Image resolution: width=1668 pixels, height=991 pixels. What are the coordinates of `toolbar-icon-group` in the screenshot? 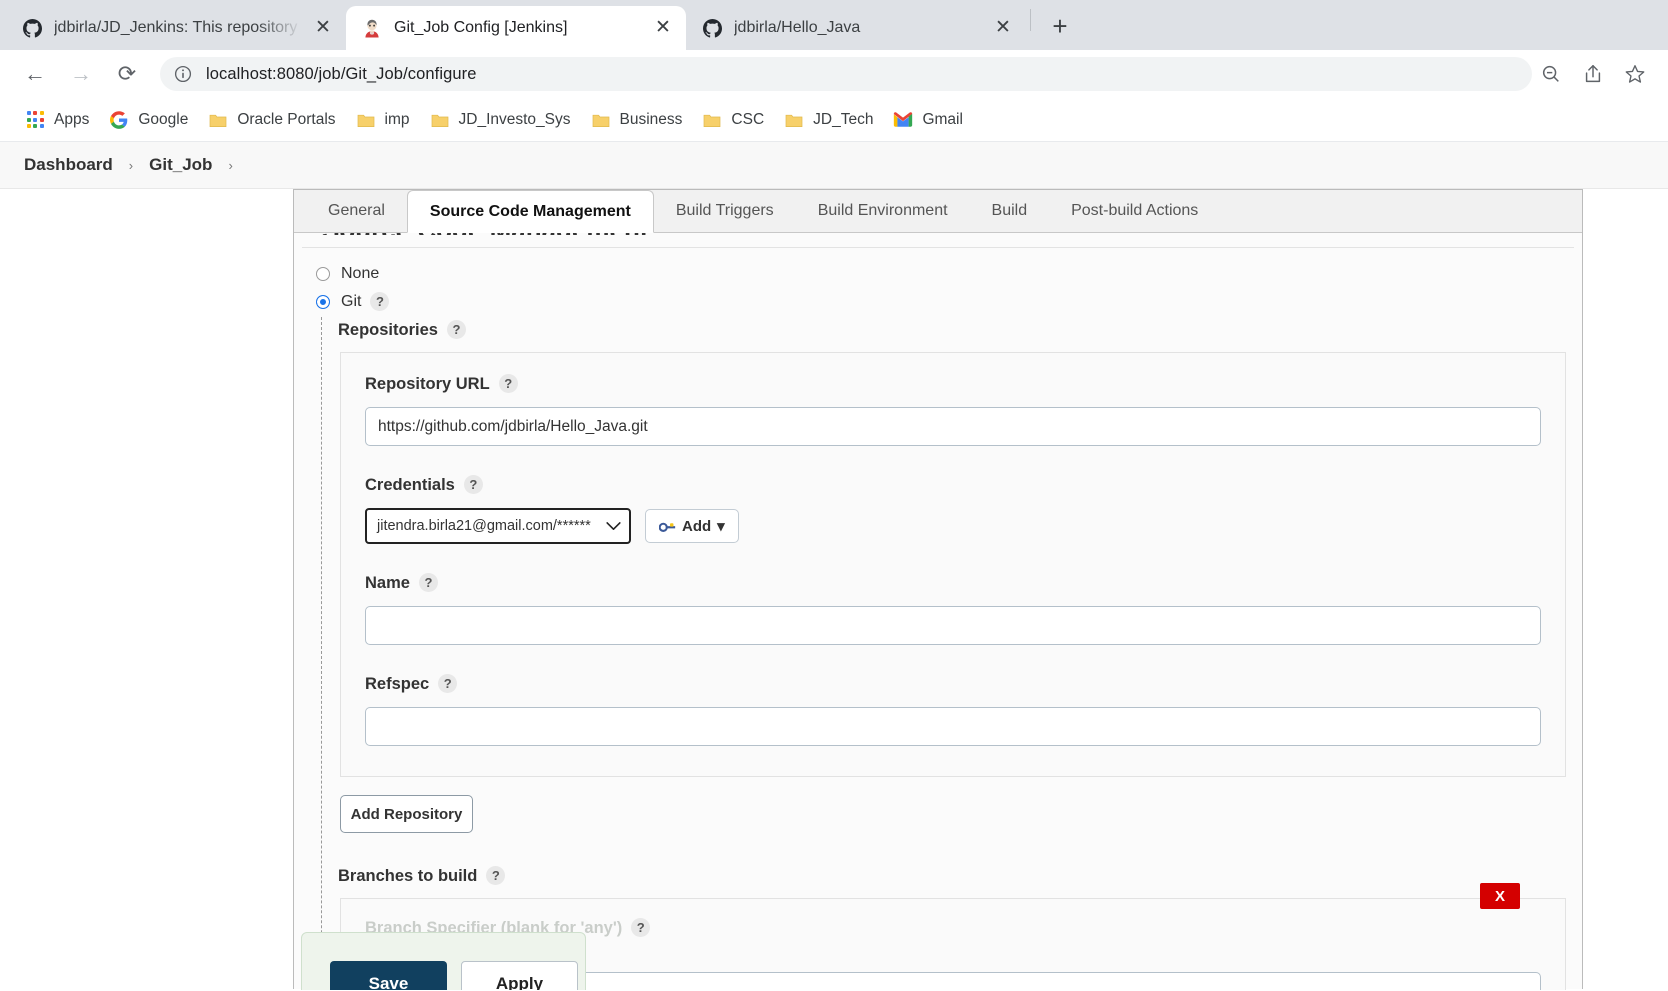 It's located at (1596, 74).